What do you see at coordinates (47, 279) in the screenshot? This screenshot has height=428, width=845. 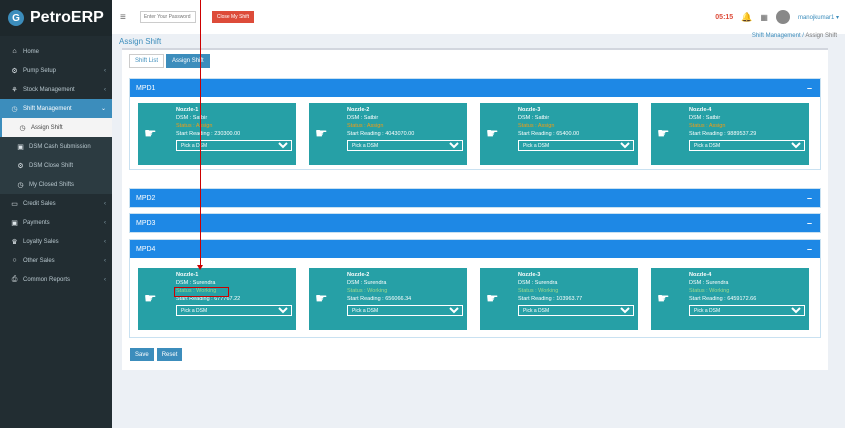 I see `sidebar-item-label: Common Reports` at bounding box center [47, 279].